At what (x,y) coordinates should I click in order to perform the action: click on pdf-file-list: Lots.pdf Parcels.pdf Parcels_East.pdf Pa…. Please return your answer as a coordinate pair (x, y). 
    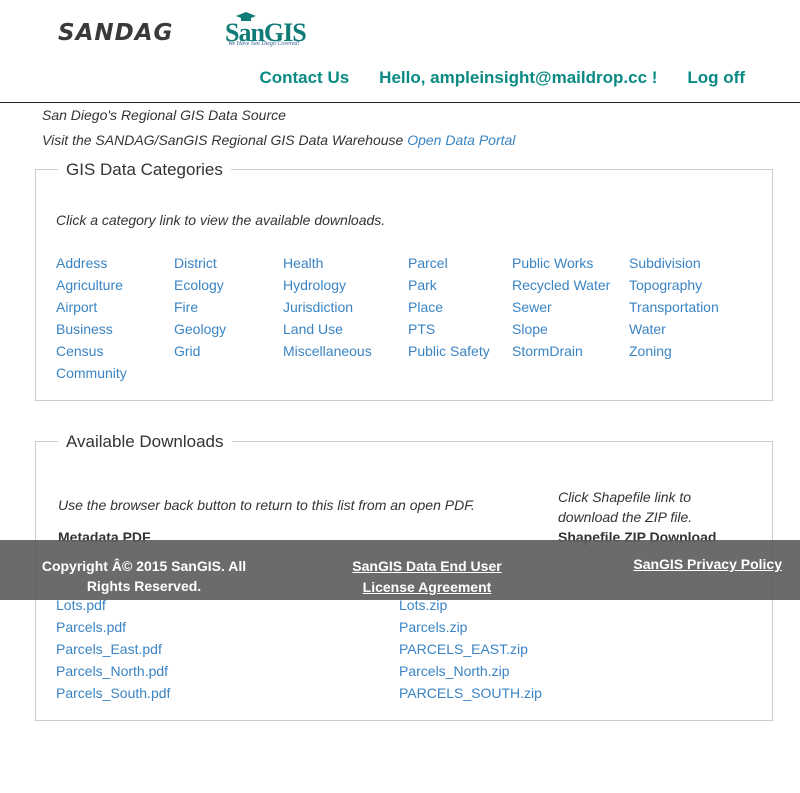
    Looking at the image, I should click on (113, 649).